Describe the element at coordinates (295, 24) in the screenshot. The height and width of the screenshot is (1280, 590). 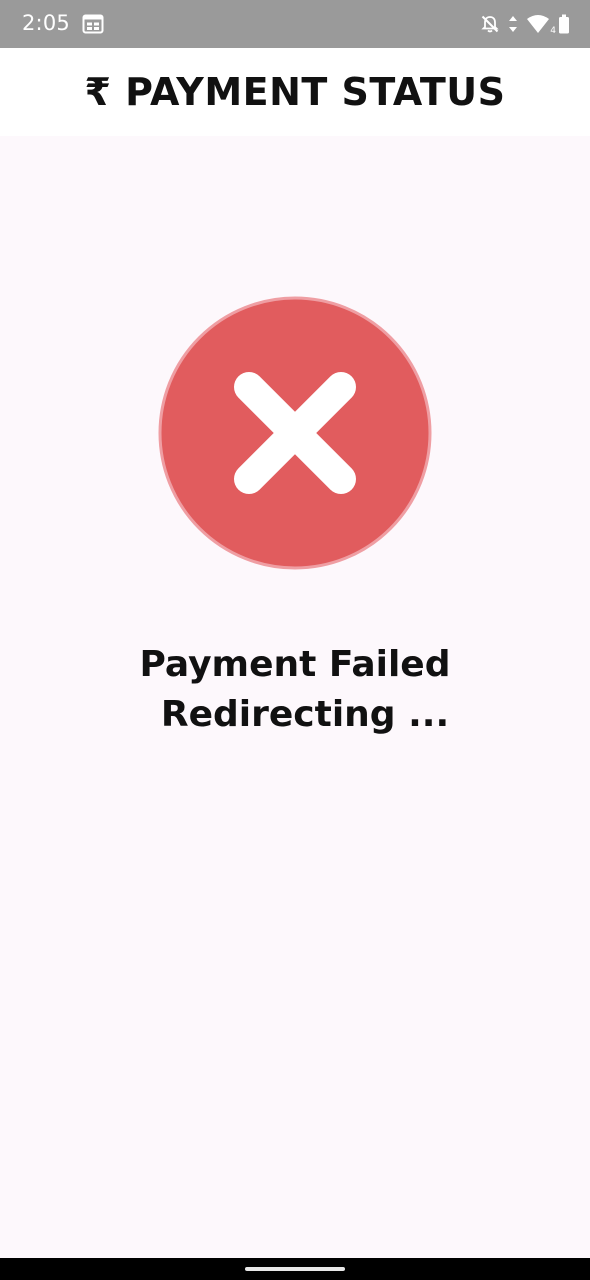
I see `status-bar: 2:05 4` at that location.